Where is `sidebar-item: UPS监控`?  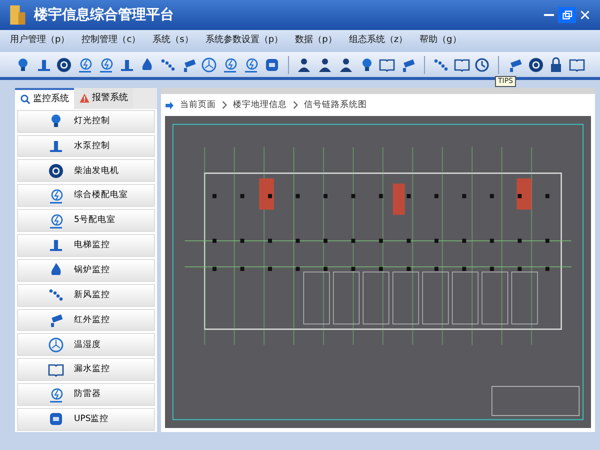 sidebar-item: UPS监控 is located at coordinates (86, 419).